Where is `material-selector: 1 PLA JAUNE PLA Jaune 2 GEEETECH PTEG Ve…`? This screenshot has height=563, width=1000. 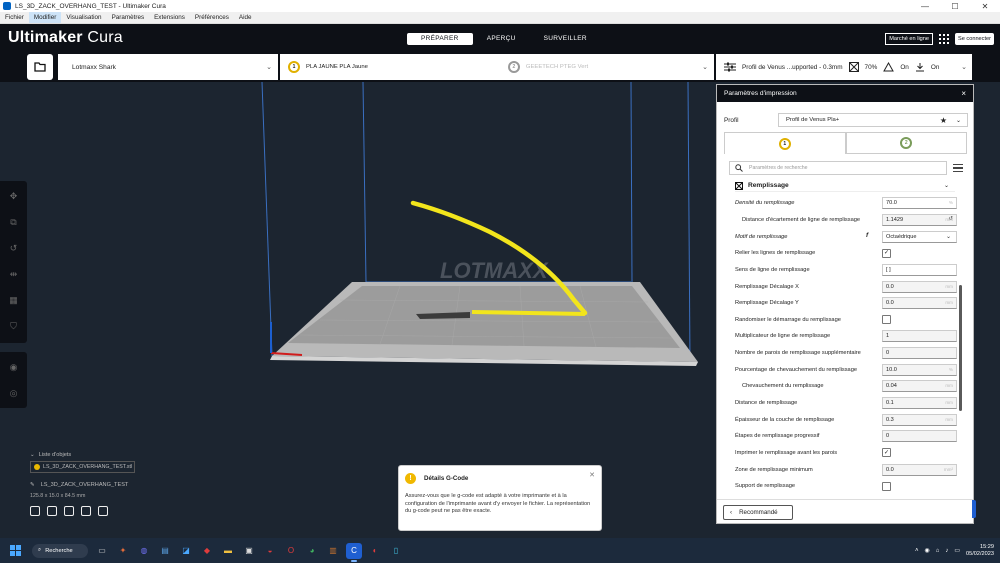 material-selector: 1 PLA JAUNE PLA Jaune 2 GEEETECH PTEG Ve… is located at coordinates (497, 67).